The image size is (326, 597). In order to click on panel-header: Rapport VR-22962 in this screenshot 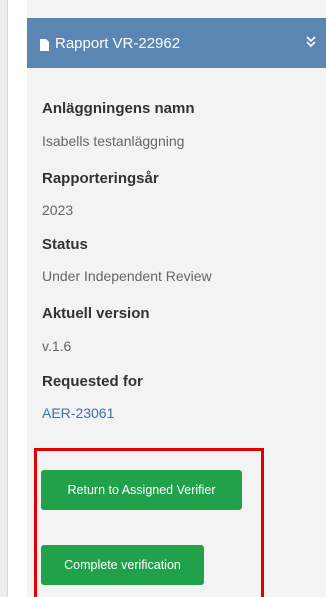, I will do `click(176, 43)`.